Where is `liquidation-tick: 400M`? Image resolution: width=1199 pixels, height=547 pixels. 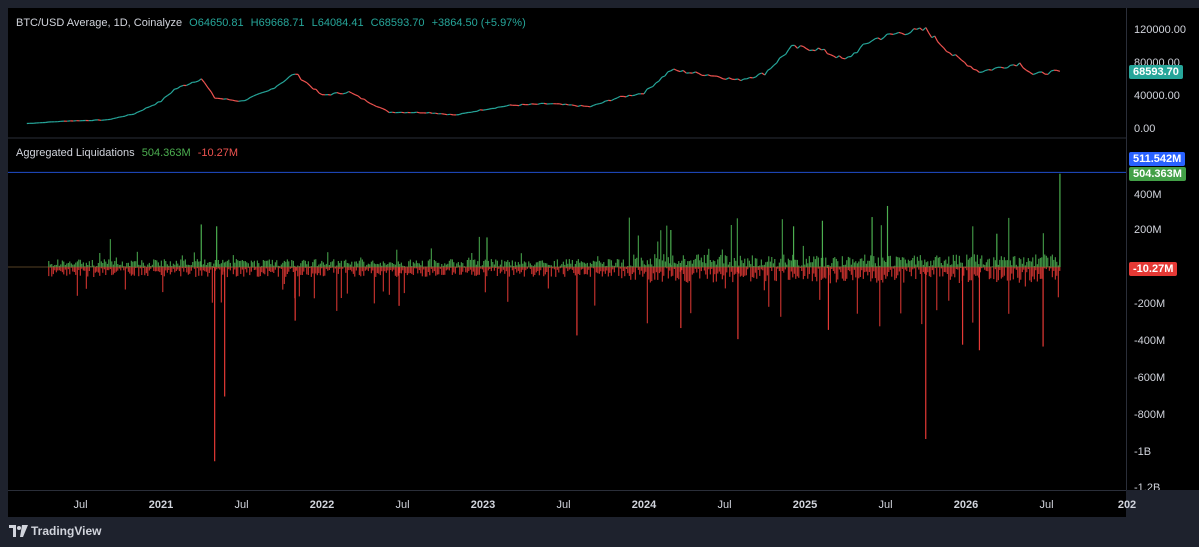 liquidation-tick: 400M is located at coordinates (1148, 195).